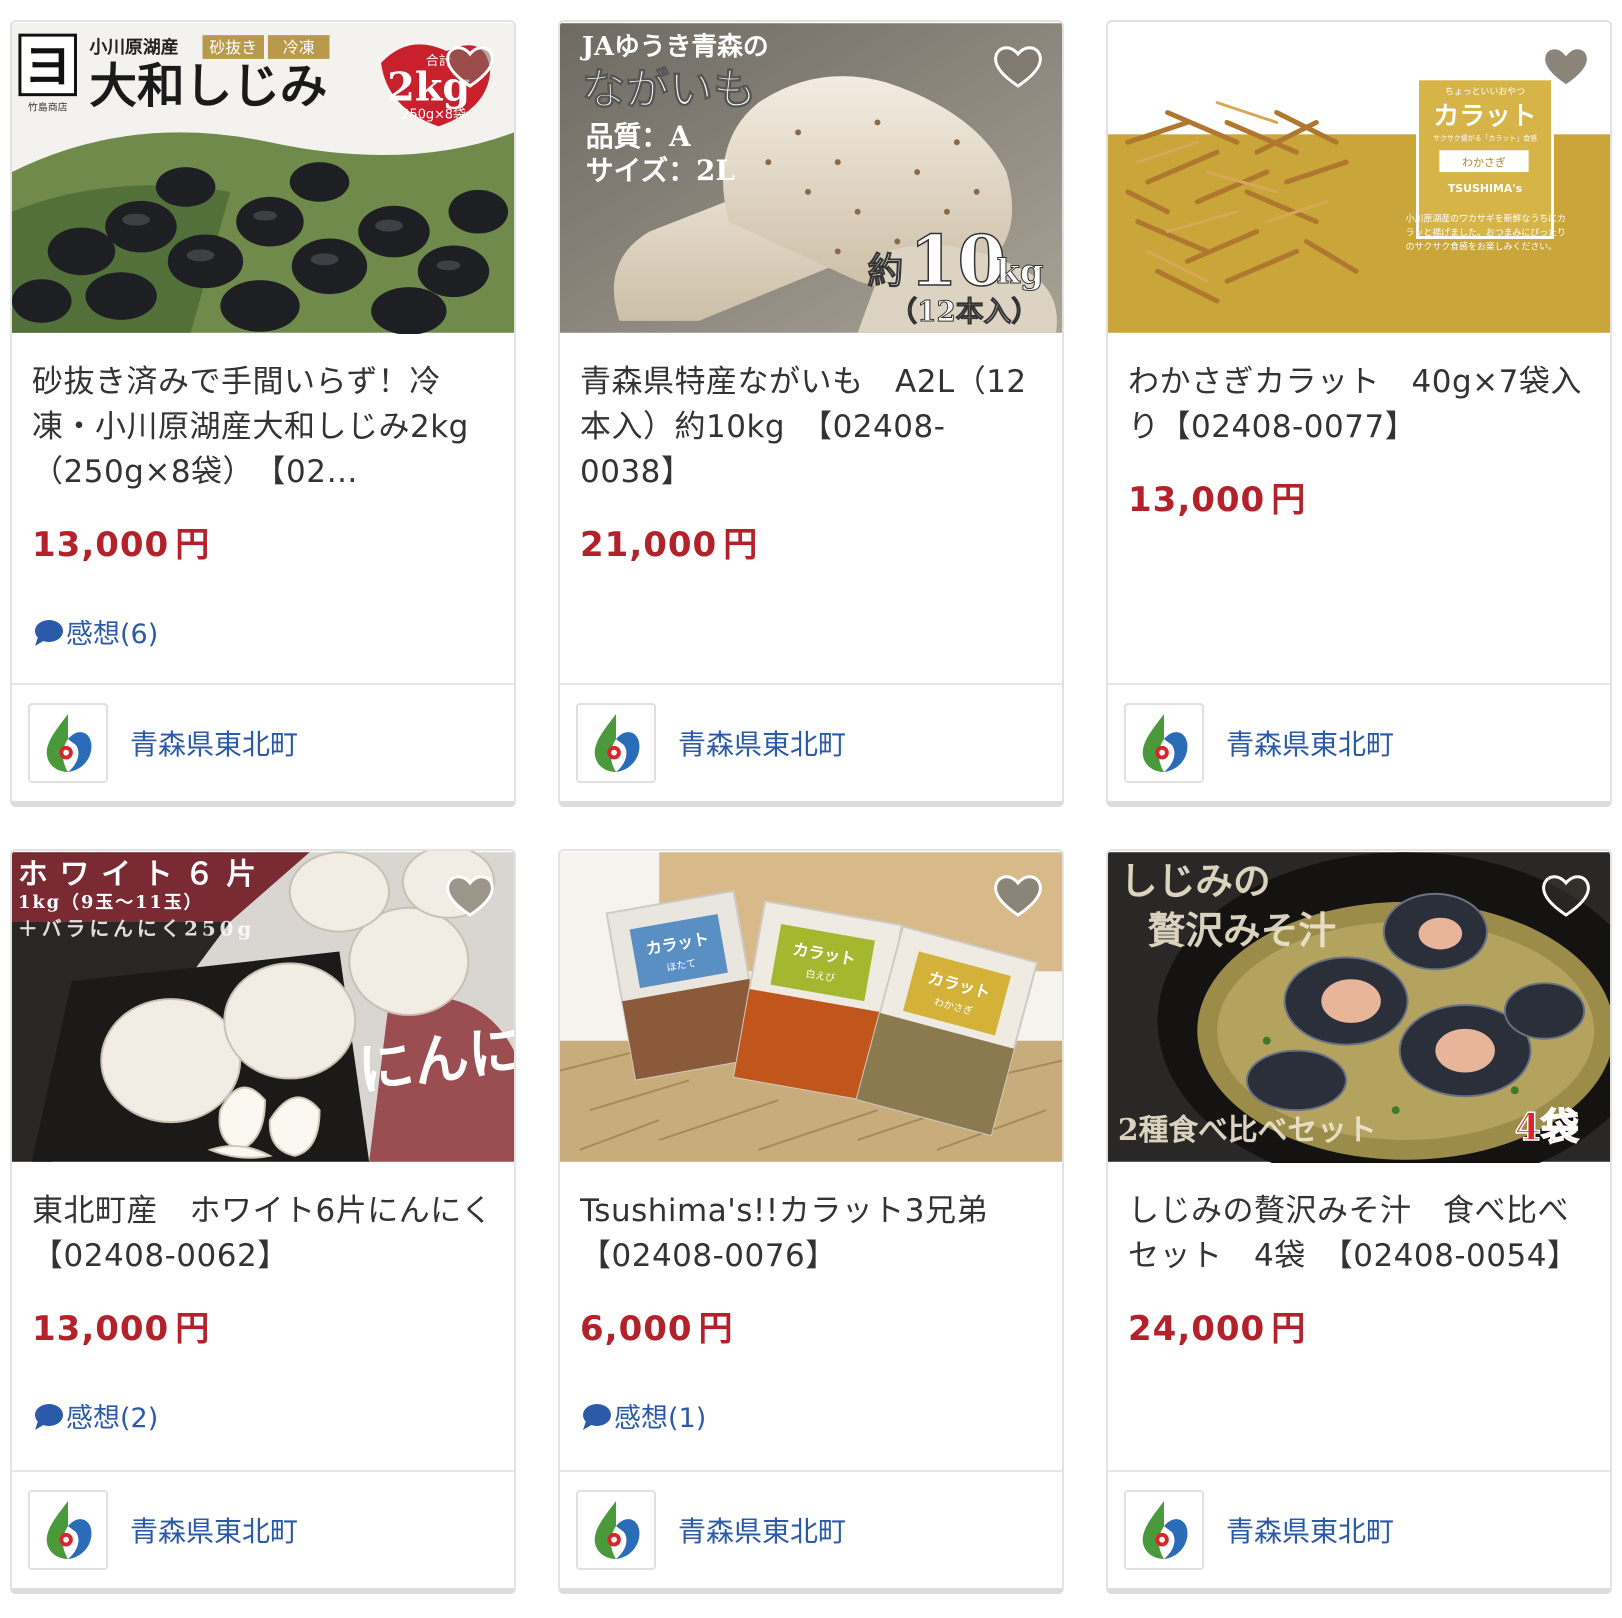  I want to click on svg-text: わかさぎ, so click(1484, 162).